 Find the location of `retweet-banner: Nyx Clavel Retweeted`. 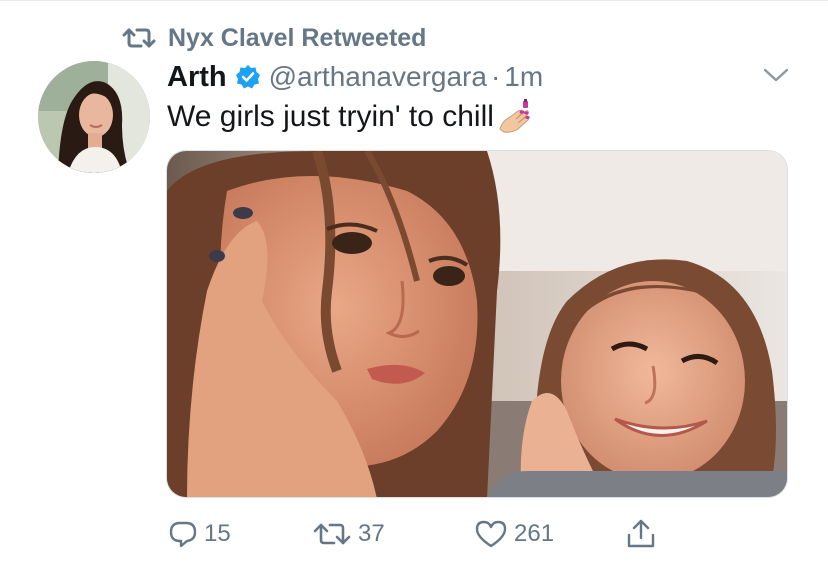

retweet-banner: Nyx Clavel Retweeted is located at coordinates (274, 38).